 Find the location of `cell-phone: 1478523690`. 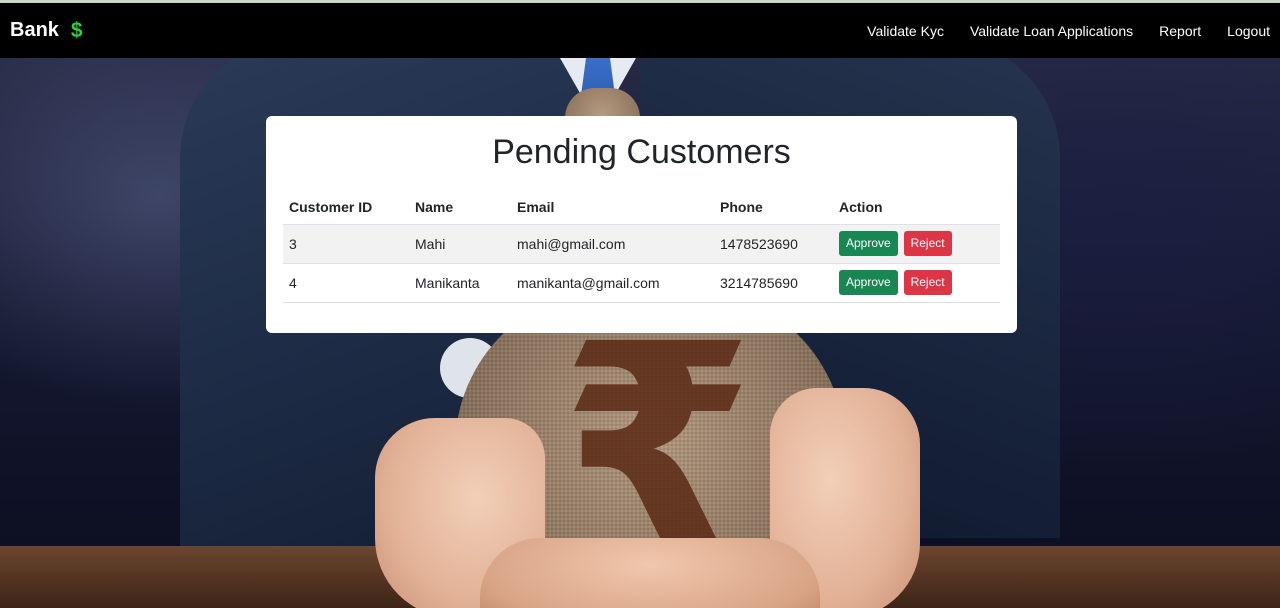

cell-phone: 1478523690 is located at coordinates (773, 244).